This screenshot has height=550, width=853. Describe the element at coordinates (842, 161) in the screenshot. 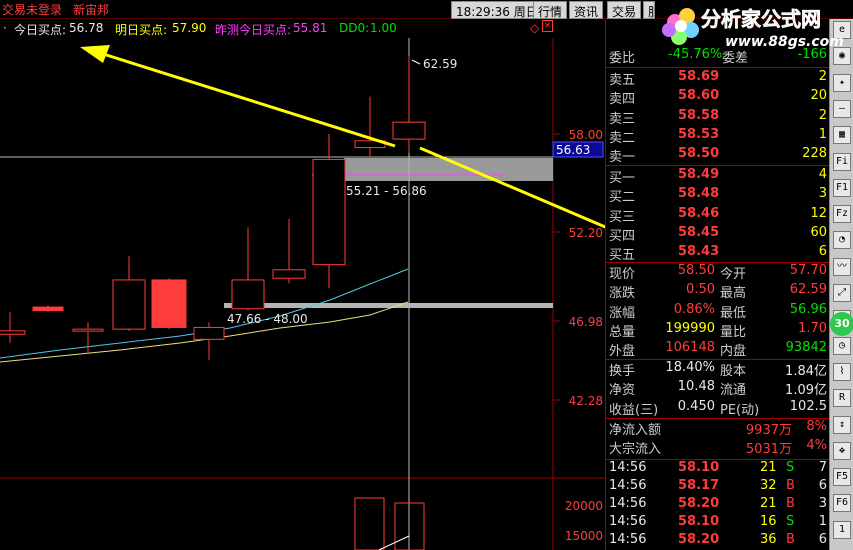

I see `finance-icon: Fi` at that location.